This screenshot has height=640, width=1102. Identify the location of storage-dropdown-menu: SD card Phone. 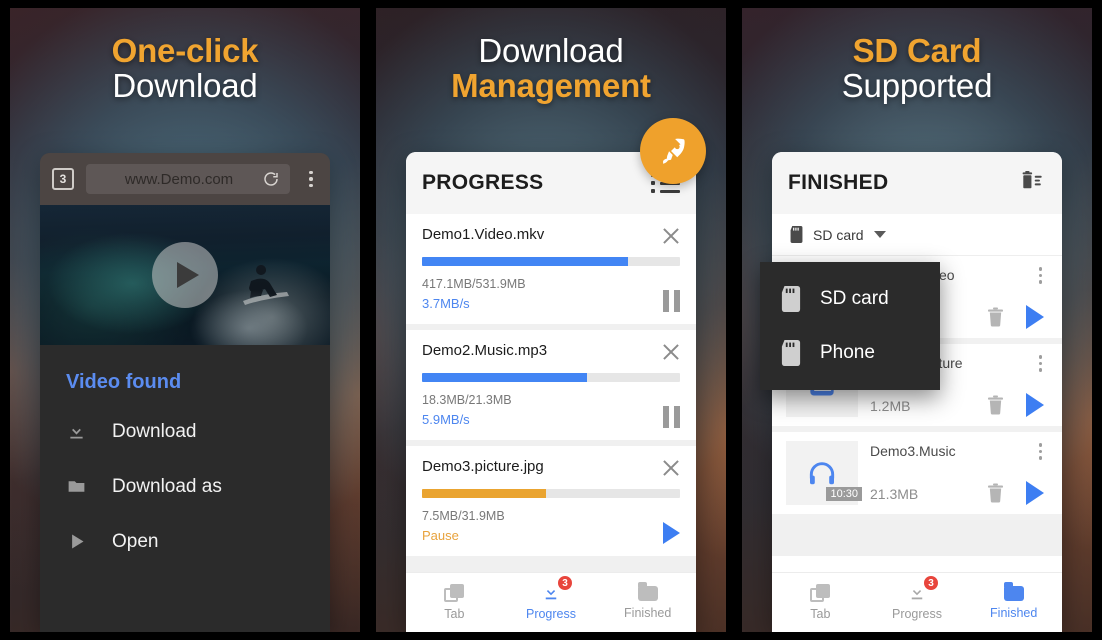
(850, 326).